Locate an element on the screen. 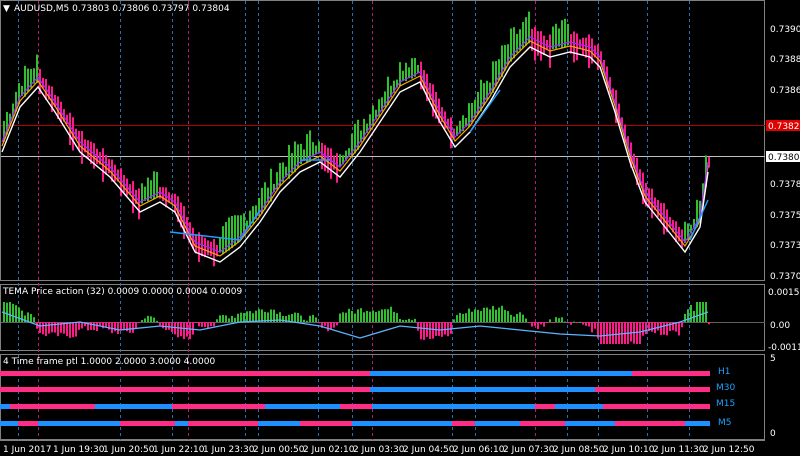 The width and height of the screenshot is (800, 456). time-label: 1 Jun 2017 is located at coordinates (27, 450).